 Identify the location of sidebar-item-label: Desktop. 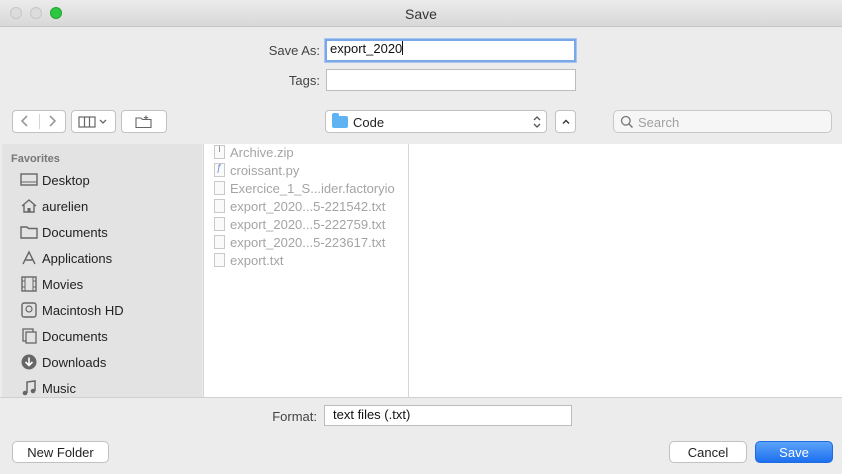
(66, 180).